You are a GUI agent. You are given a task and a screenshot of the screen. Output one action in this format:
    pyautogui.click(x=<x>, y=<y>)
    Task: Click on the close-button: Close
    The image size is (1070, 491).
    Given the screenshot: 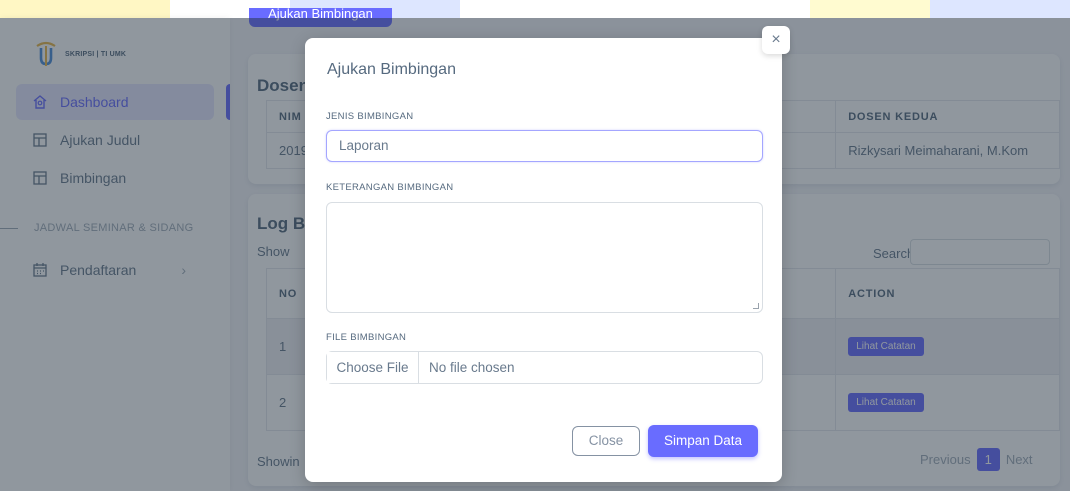 What is the action you would take?
    pyautogui.click(x=606, y=441)
    